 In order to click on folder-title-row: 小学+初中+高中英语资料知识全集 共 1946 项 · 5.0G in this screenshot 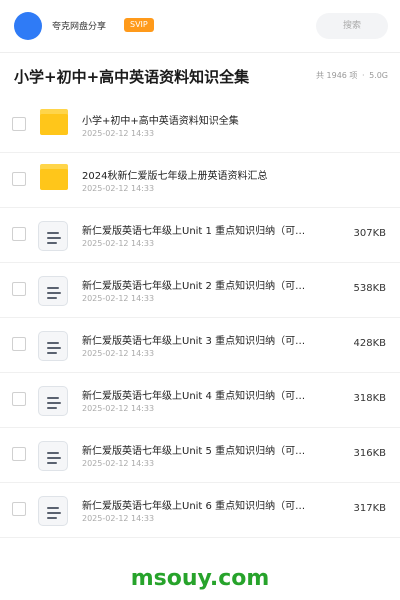, I will do `click(200, 75)`.